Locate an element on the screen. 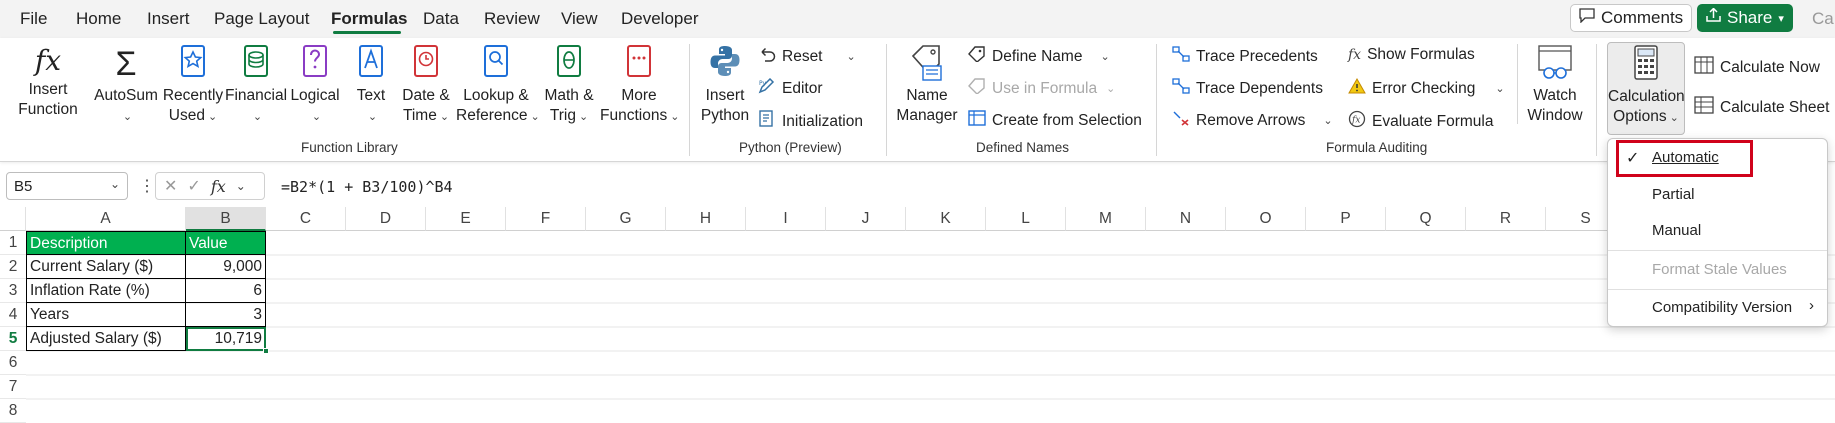 This screenshot has width=1835, height=423. cancel-icon: ✕ is located at coordinates (170, 186).